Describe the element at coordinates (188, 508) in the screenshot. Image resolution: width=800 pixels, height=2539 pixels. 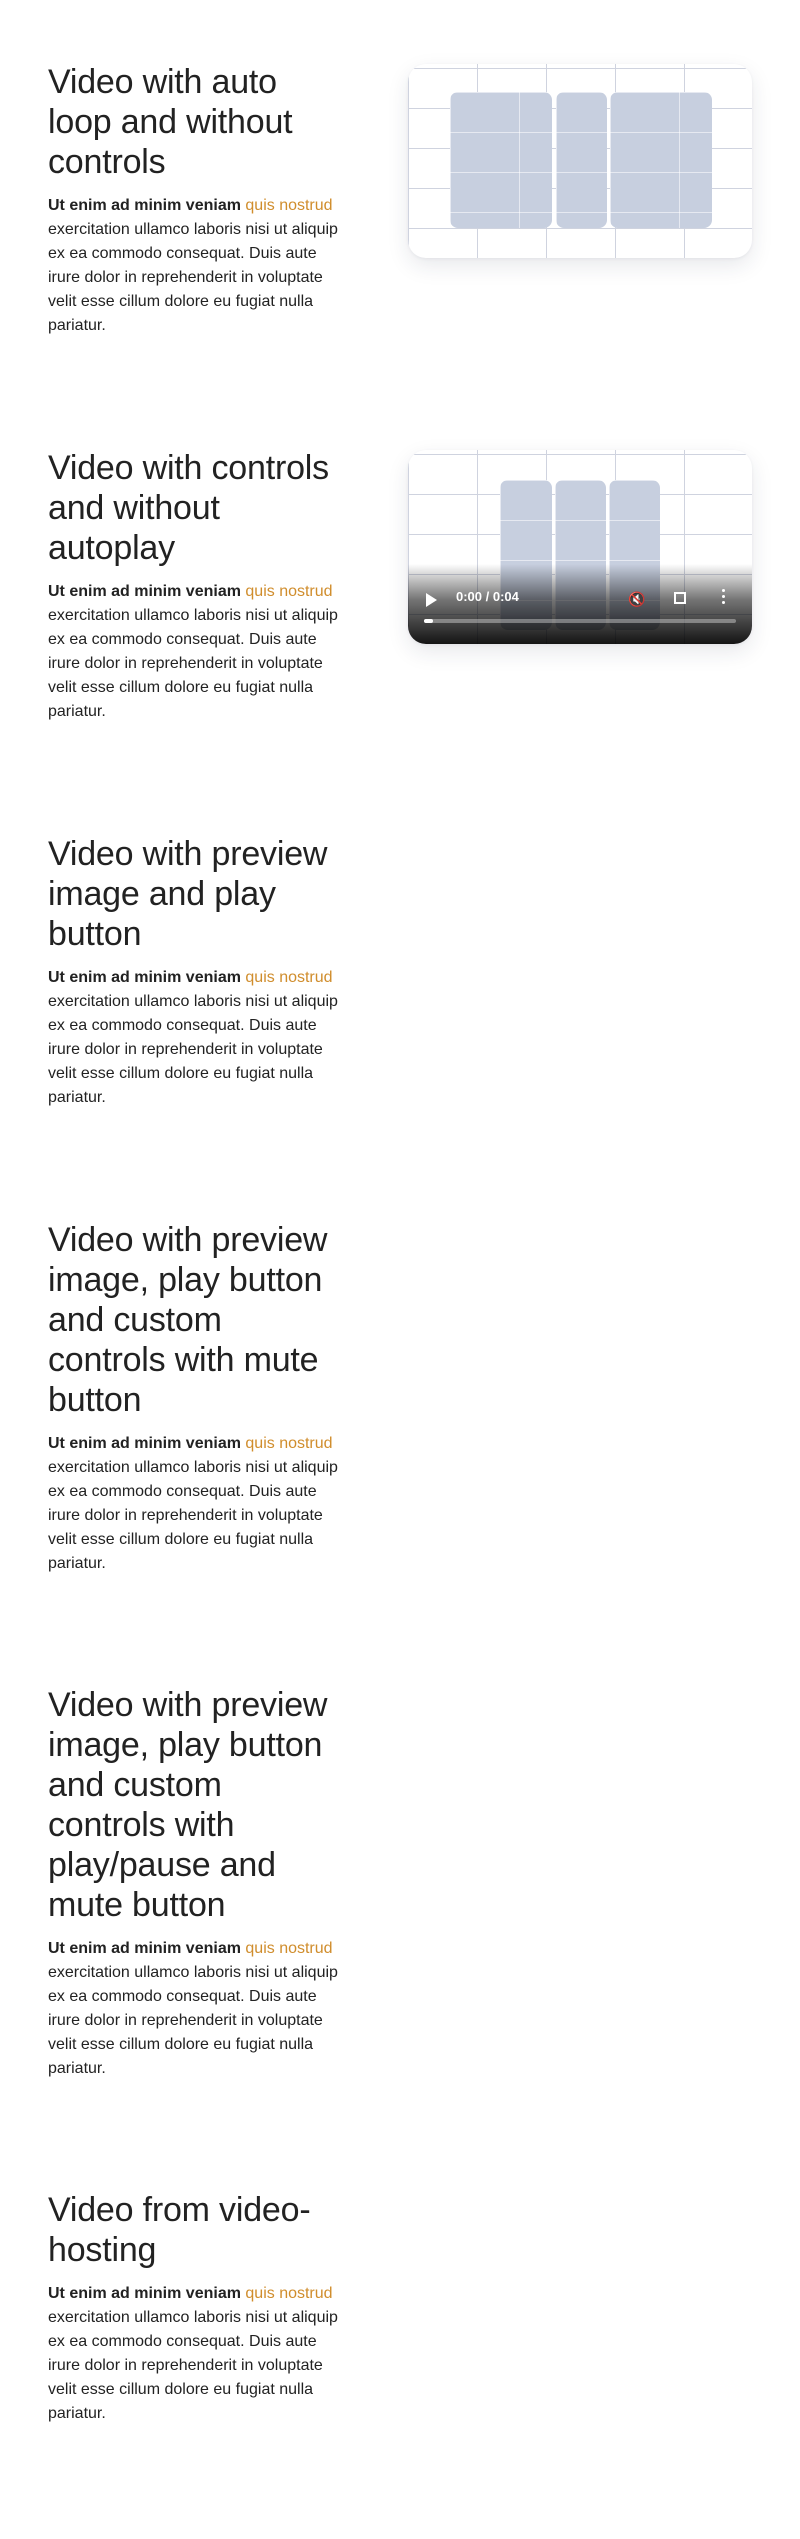
I see `section-title: Video with controls and without autoplay` at that location.